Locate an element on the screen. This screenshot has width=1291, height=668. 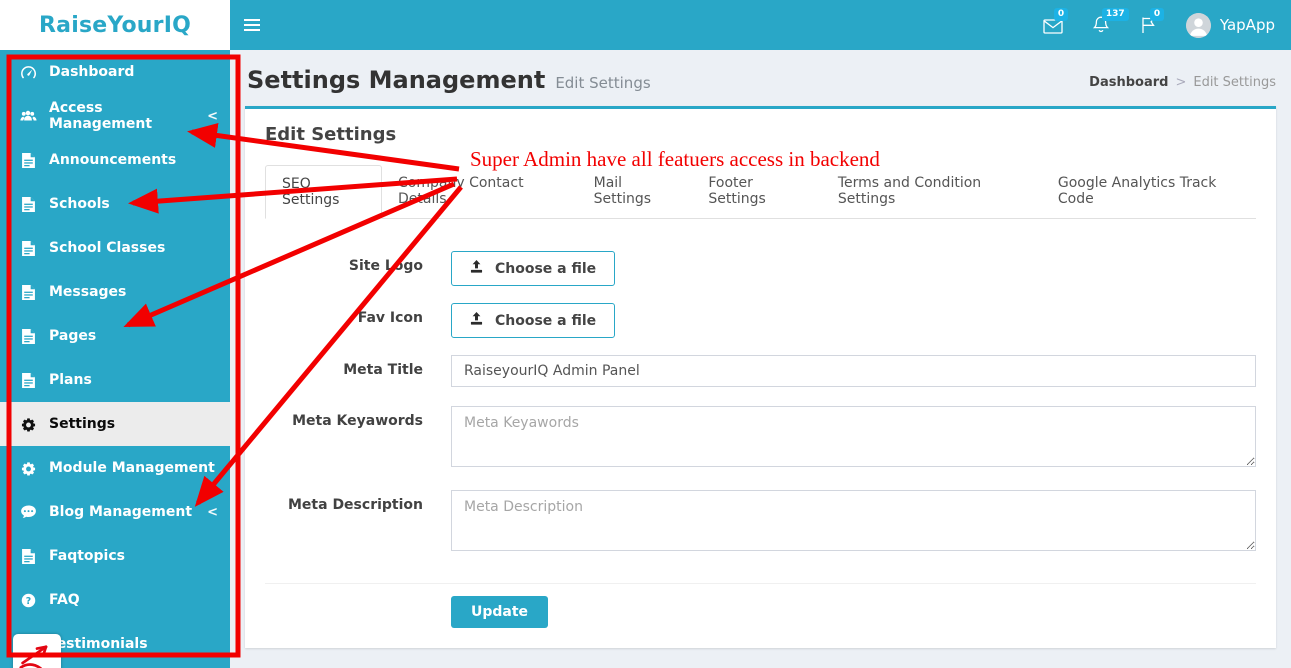
card-title: Edit Settings is located at coordinates (331, 134).